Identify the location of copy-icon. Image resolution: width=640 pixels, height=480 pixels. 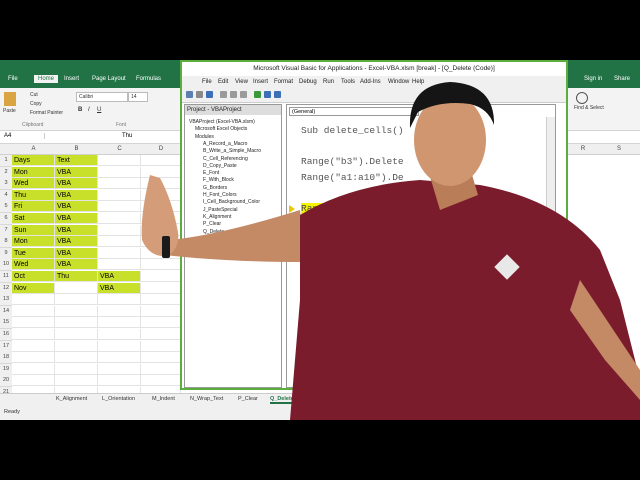
(233, 94).